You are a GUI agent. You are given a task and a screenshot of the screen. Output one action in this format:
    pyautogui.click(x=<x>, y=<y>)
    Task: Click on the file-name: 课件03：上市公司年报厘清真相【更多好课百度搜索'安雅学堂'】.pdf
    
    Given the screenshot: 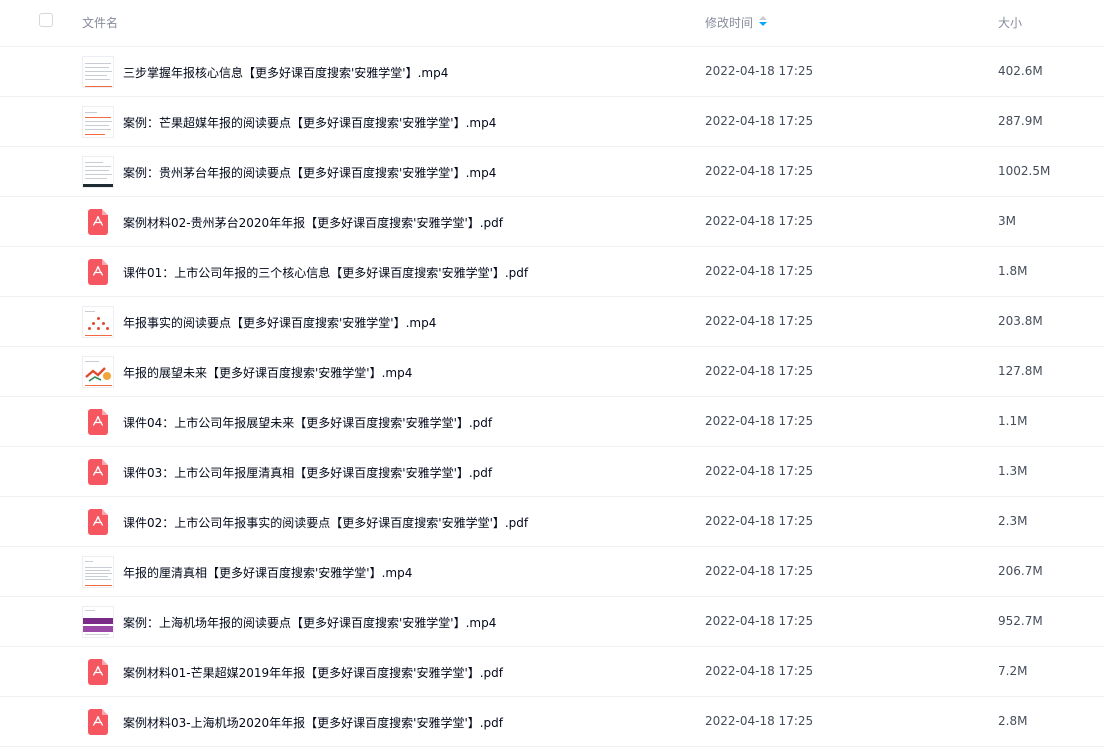 What is the action you would take?
    pyautogui.click(x=307, y=472)
    